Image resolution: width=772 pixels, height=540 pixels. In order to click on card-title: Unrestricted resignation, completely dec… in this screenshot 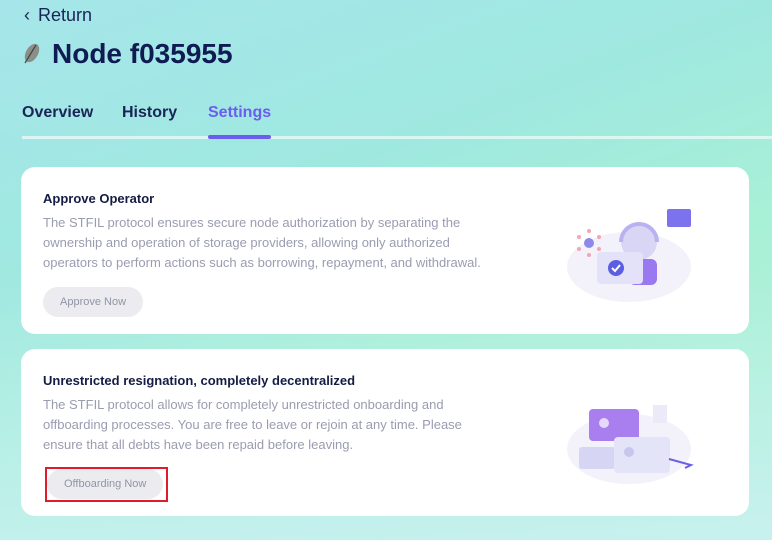, I will do `click(199, 380)`.